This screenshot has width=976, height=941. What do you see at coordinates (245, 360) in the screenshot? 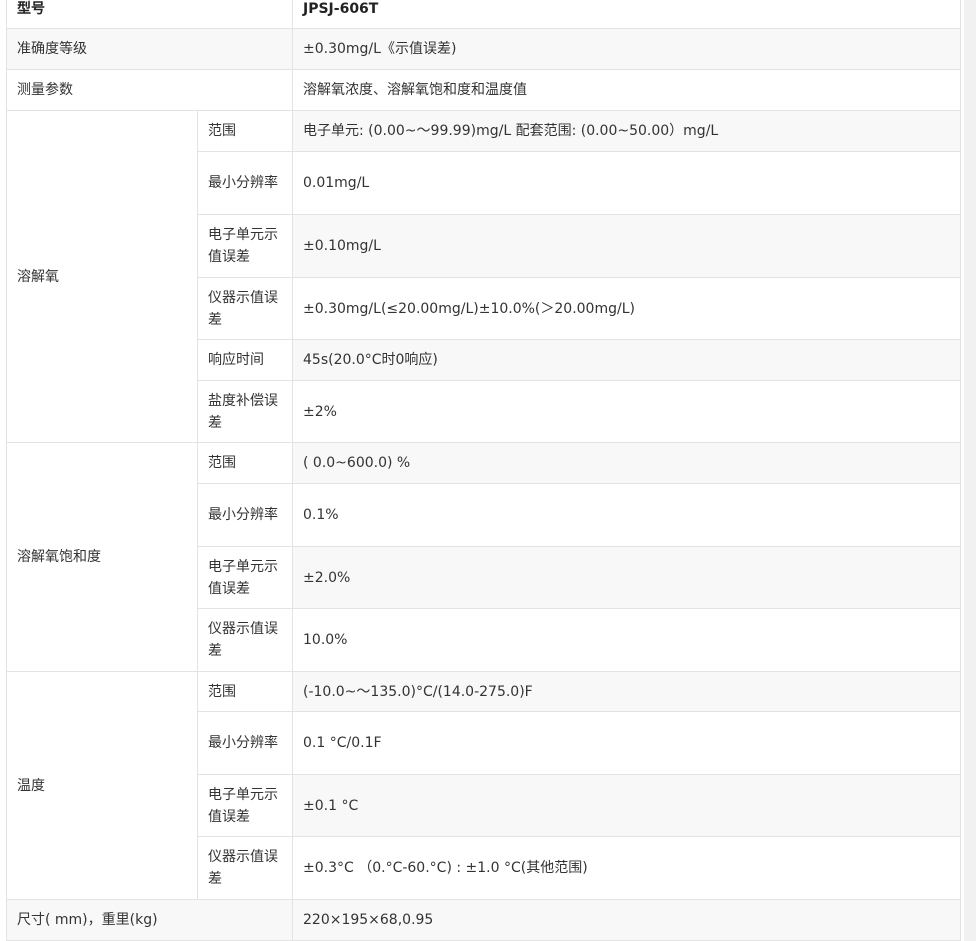
I see `row-label: 响应时间` at bounding box center [245, 360].